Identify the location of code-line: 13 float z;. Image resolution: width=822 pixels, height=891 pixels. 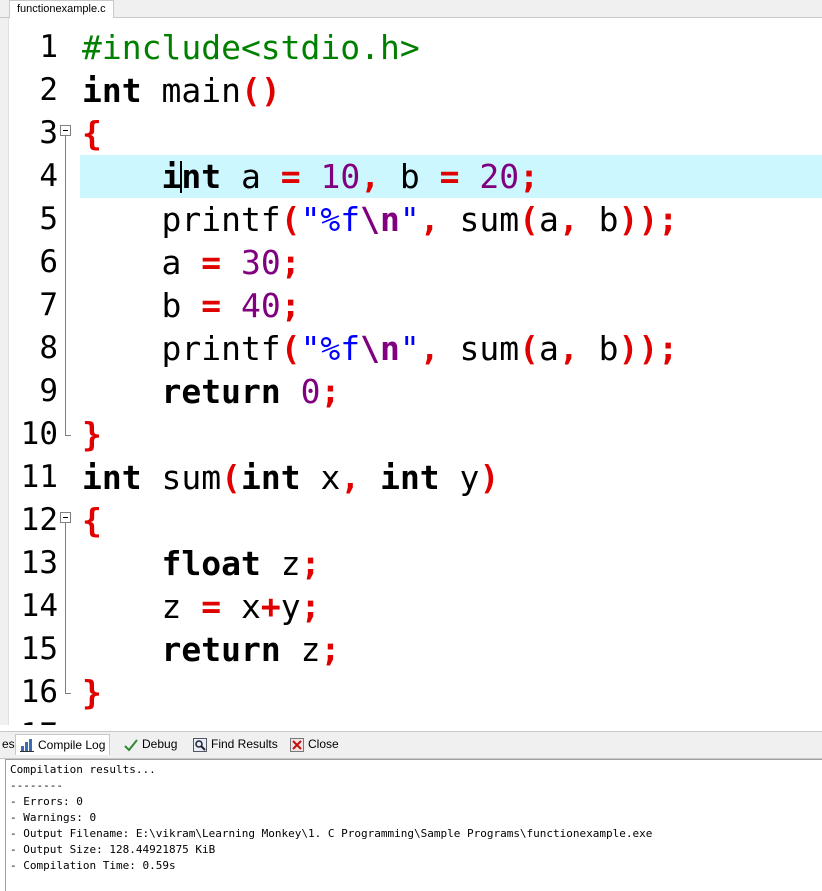
(411, 563).